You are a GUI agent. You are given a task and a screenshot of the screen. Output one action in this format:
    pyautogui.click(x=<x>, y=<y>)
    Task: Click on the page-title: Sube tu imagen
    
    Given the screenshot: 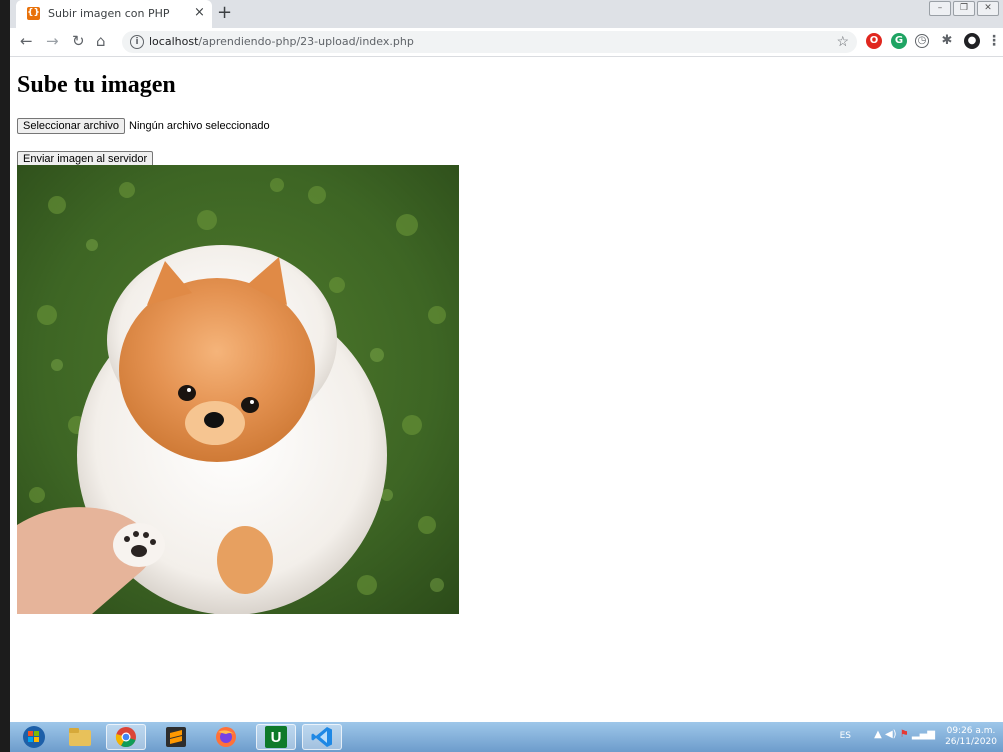 What is the action you would take?
    pyautogui.click(x=96, y=85)
    